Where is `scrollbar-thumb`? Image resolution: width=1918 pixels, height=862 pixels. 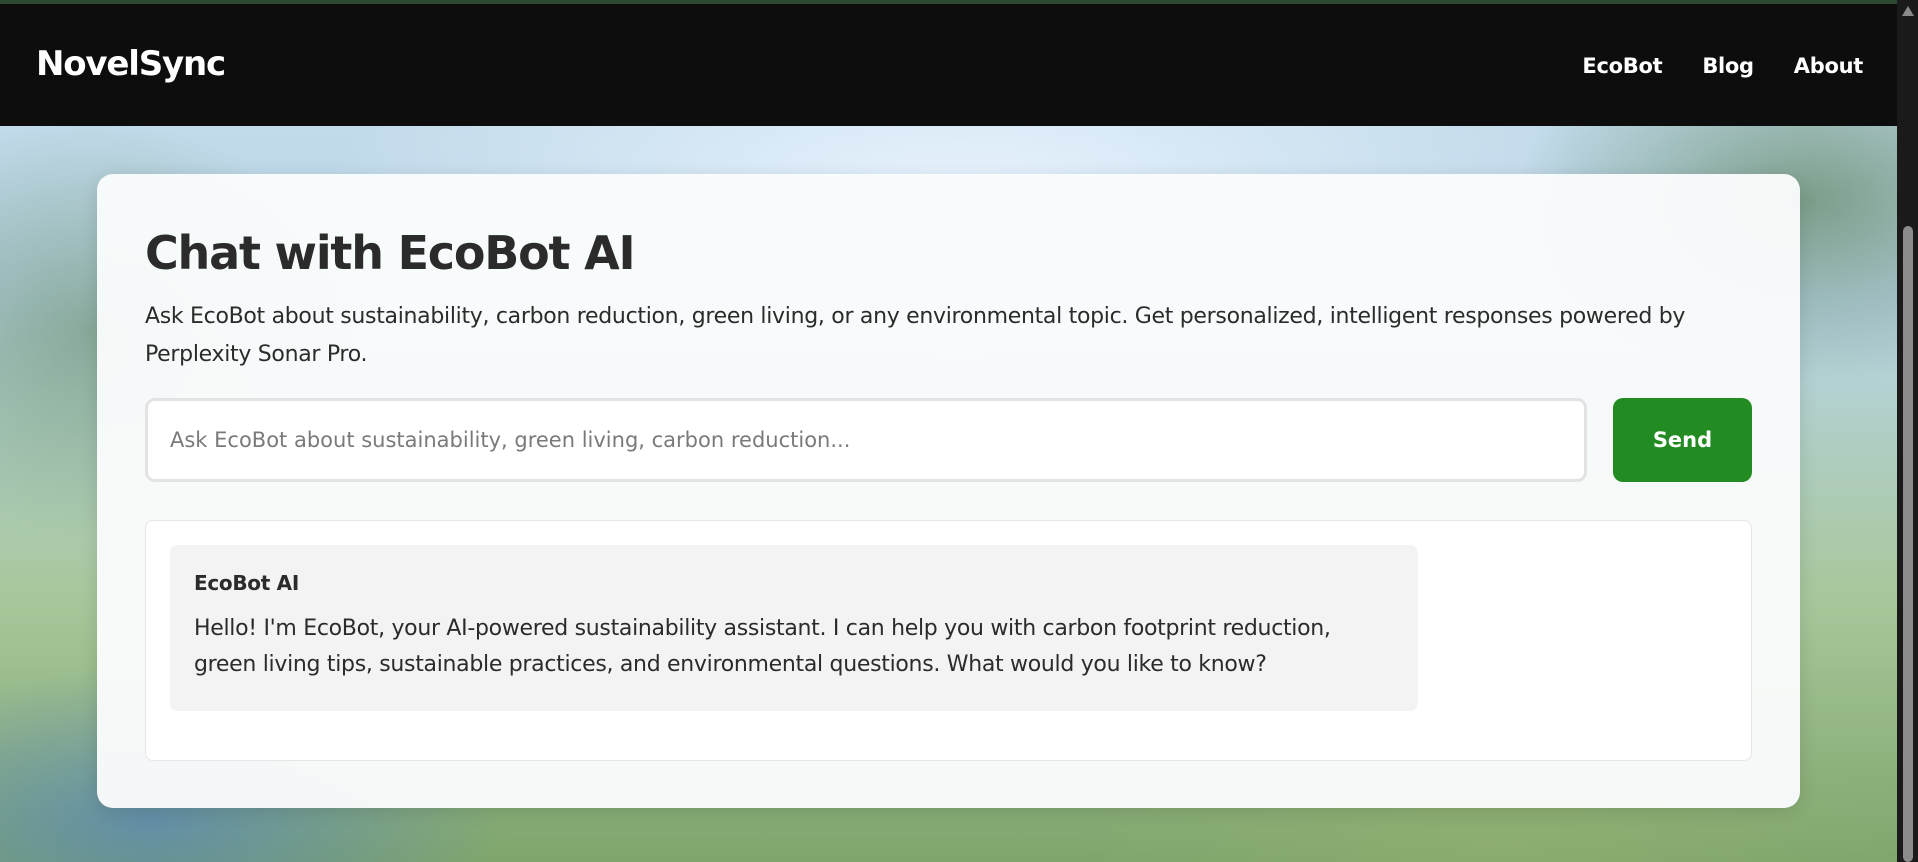 scrollbar-thumb is located at coordinates (1908, 544).